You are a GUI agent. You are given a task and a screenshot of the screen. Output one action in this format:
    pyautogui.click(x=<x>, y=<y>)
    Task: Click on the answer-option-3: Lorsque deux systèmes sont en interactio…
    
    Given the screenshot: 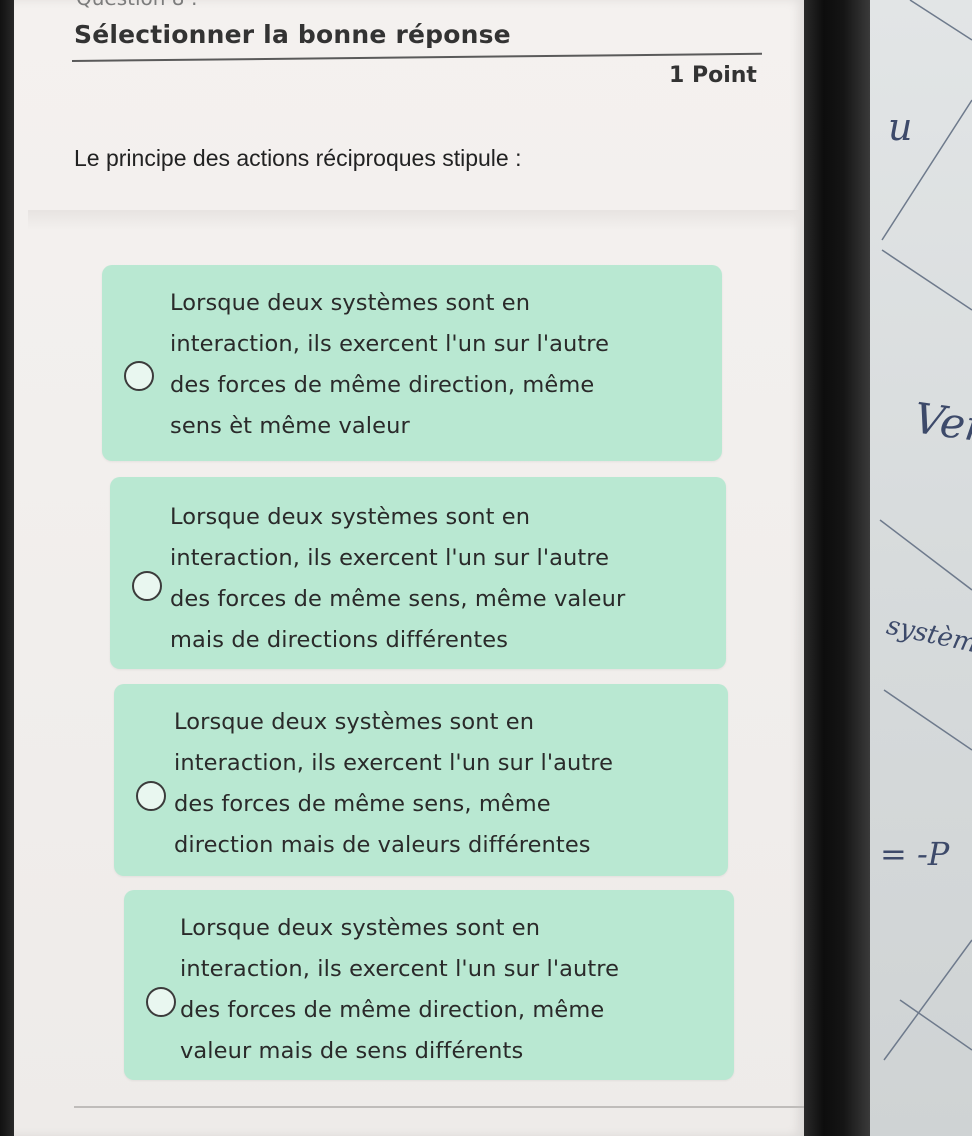 What is the action you would take?
    pyautogui.click(x=421, y=780)
    